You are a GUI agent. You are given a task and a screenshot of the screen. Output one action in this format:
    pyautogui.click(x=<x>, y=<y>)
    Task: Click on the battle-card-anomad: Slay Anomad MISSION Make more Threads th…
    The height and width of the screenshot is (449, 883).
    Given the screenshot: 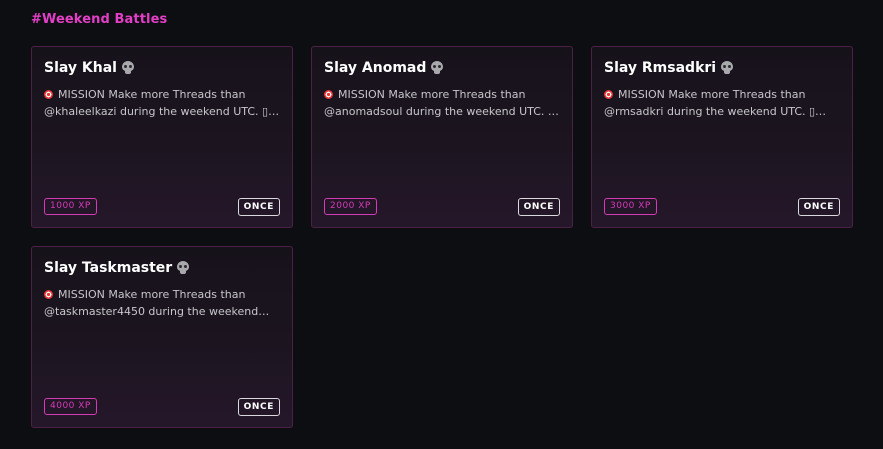 What is the action you would take?
    pyautogui.click(x=442, y=137)
    